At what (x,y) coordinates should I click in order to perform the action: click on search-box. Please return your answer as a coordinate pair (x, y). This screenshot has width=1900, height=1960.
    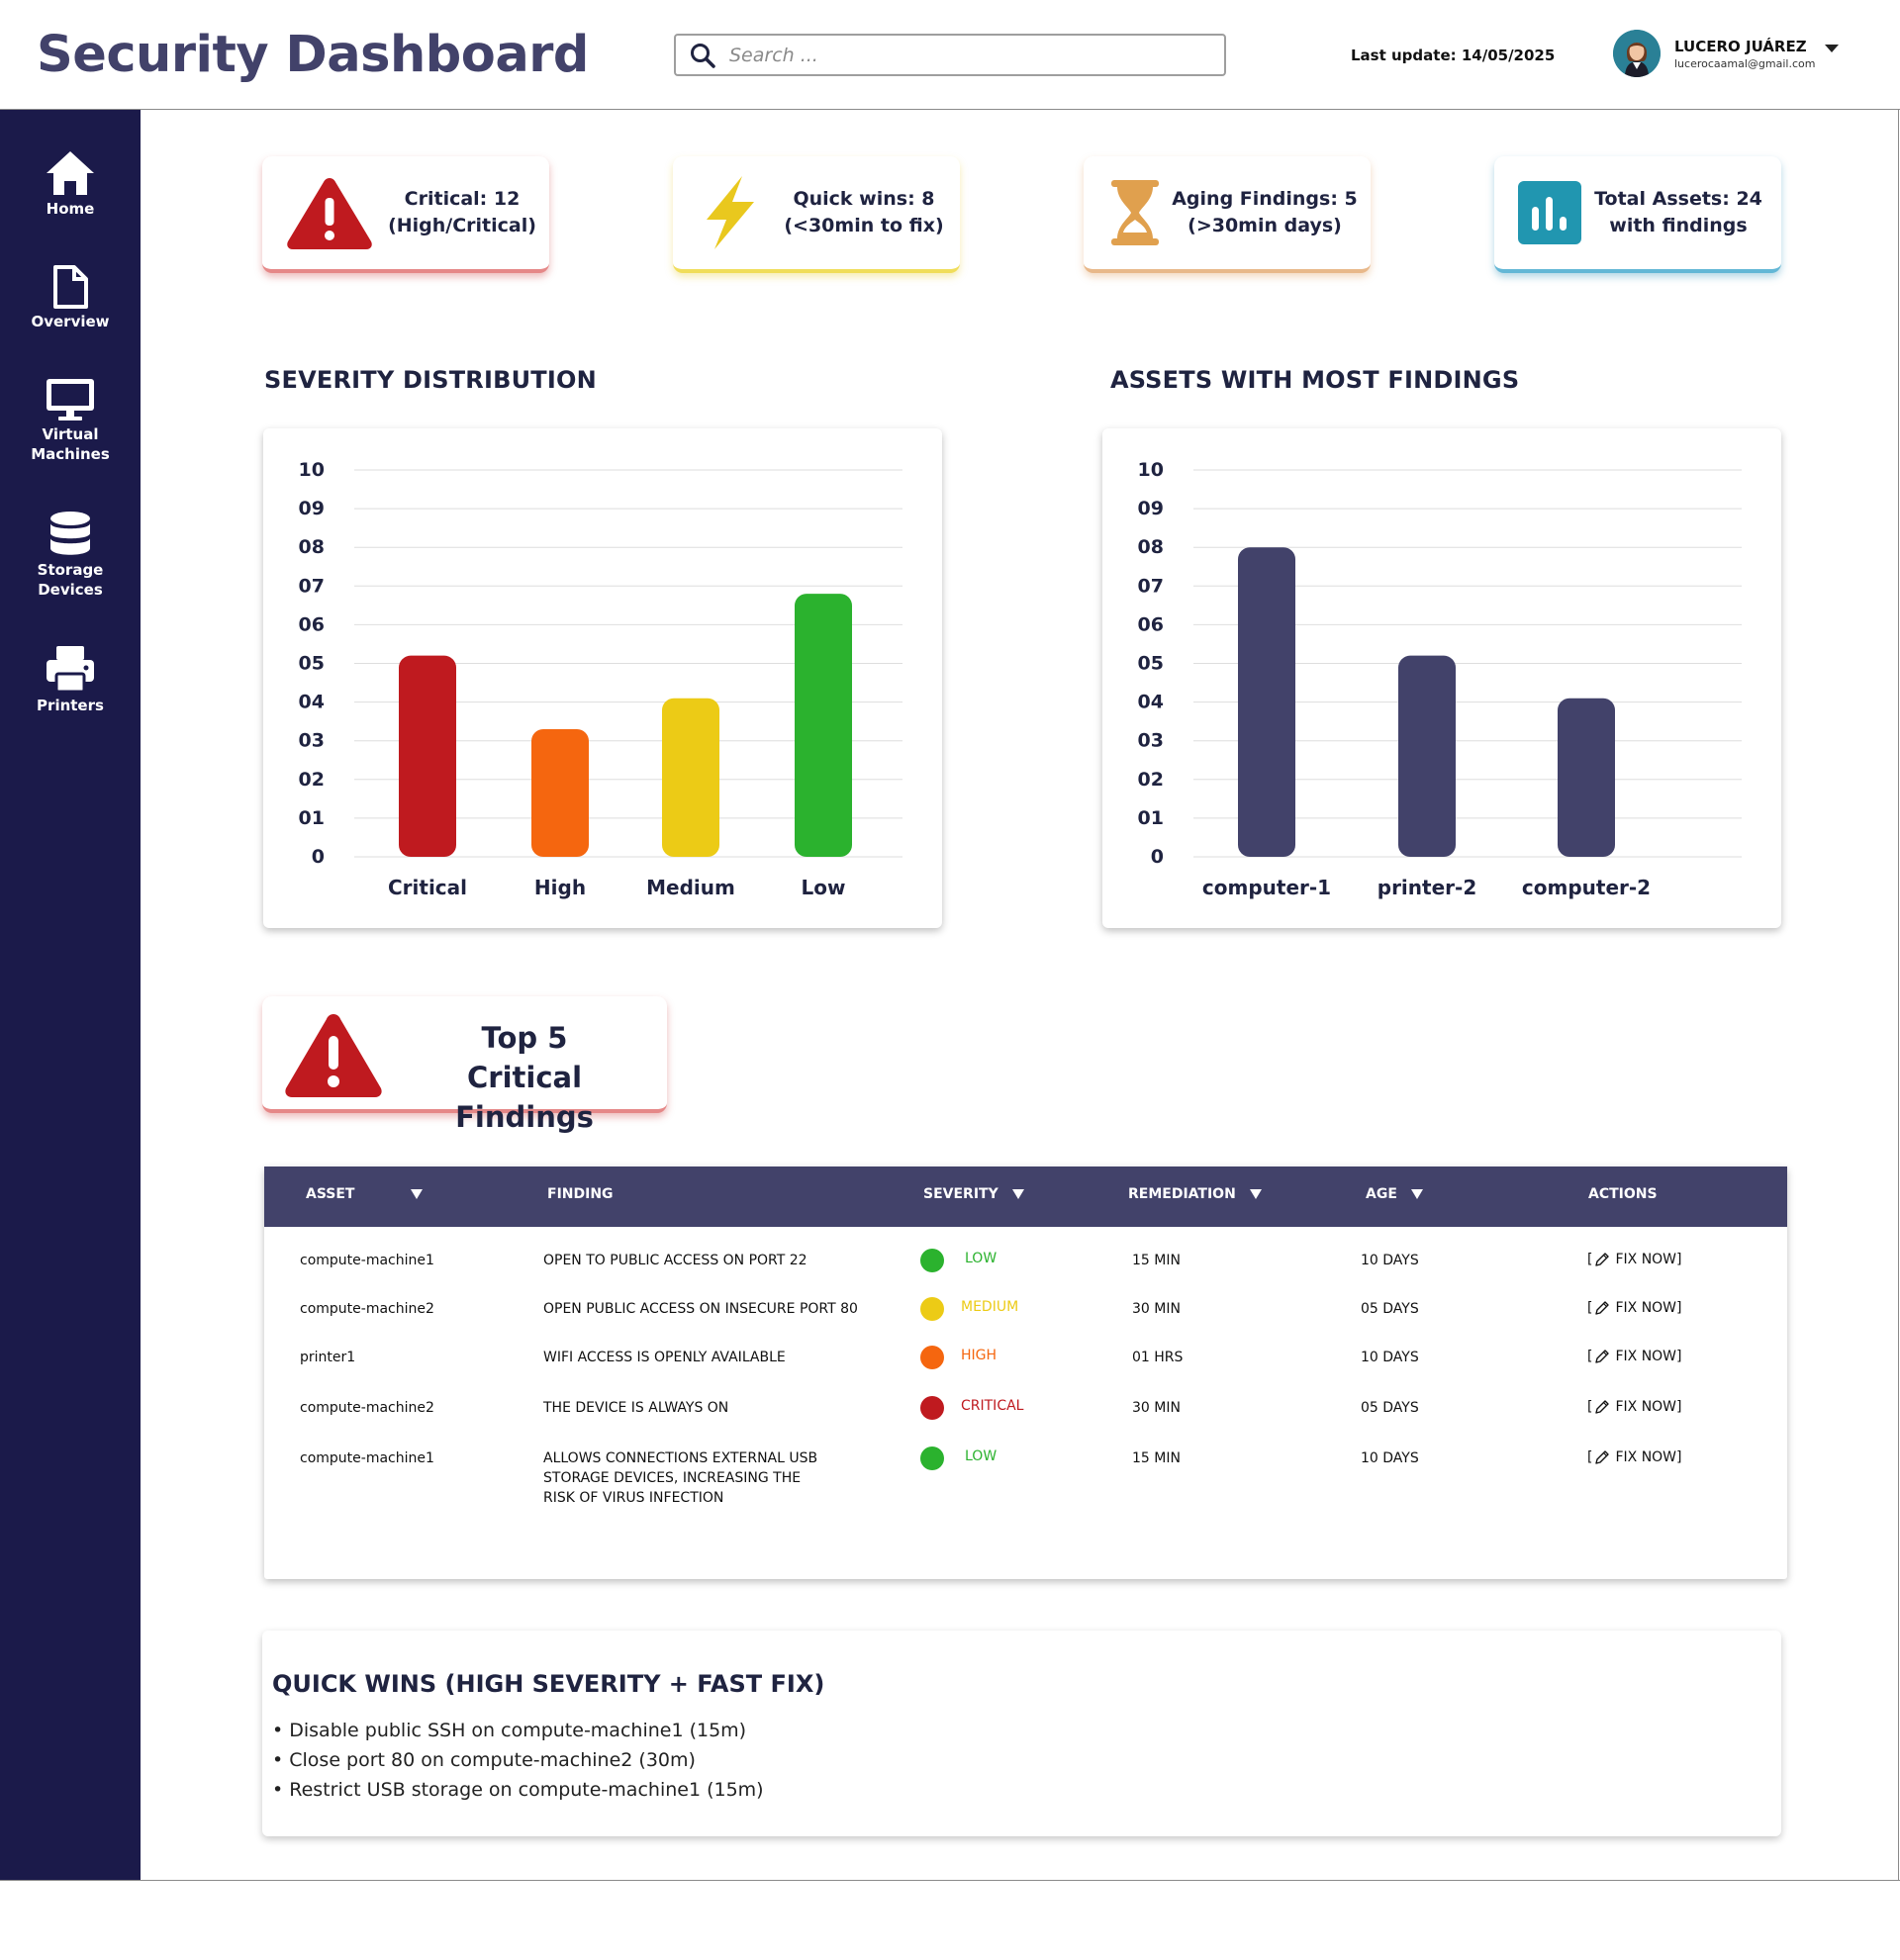
    Looking at the image, I should click on (950, 55).